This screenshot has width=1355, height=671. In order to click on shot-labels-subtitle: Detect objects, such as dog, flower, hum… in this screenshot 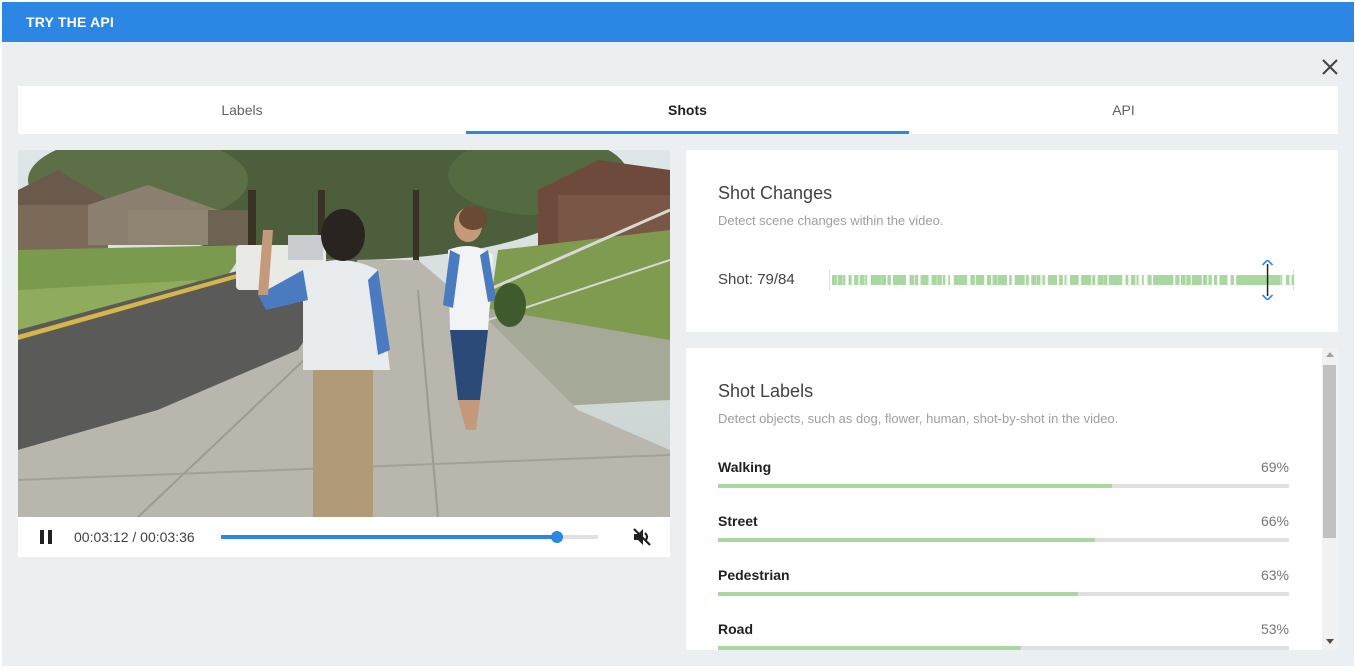, I will do `click(918, 418)`.